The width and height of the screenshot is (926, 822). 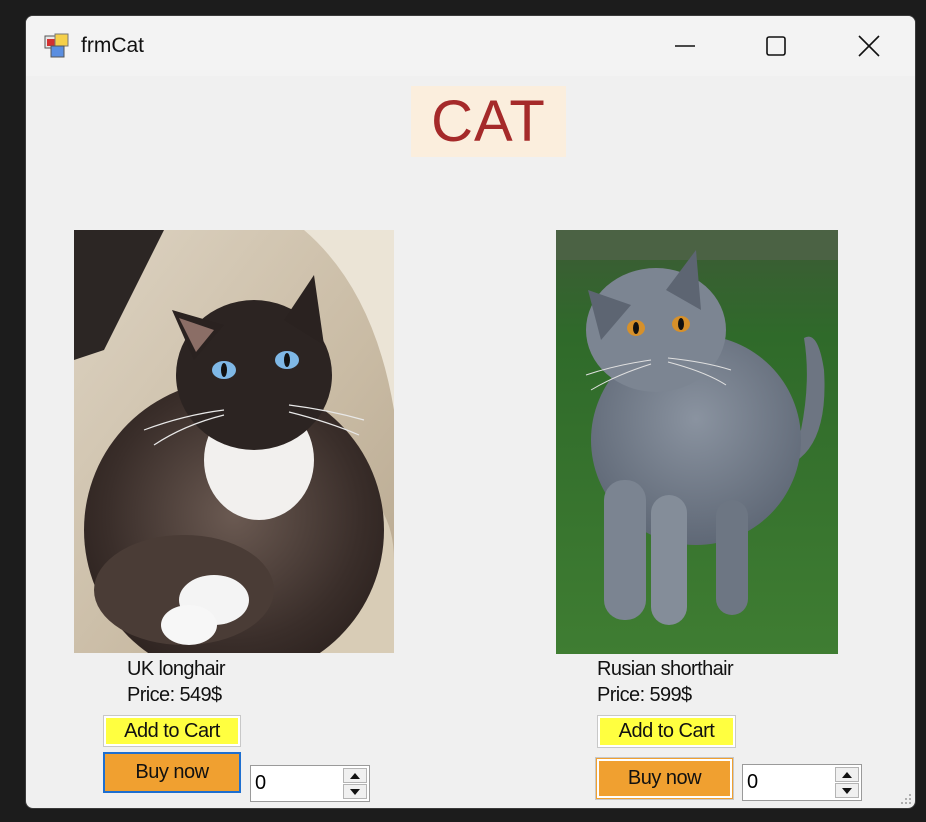 I want to click on title-bar: frmCat, so click(x=470, y=46).